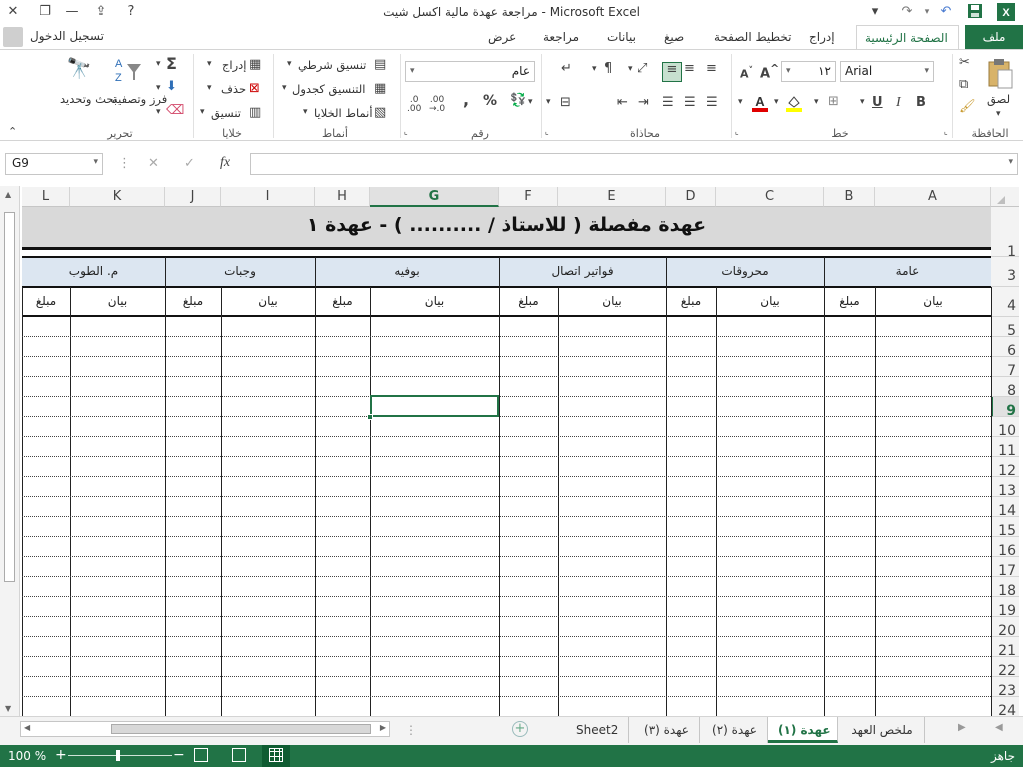 The width and height of the screenshot is (1023, 767). What do you see at coordinates (342, 301) in the screenshot?
I see `subheader-h: مبلغ` at bounding box center [342, 301].